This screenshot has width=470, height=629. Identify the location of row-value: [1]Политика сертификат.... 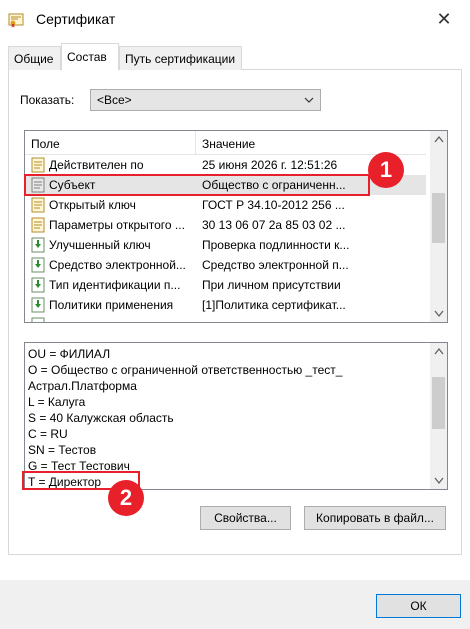
(274, 305).